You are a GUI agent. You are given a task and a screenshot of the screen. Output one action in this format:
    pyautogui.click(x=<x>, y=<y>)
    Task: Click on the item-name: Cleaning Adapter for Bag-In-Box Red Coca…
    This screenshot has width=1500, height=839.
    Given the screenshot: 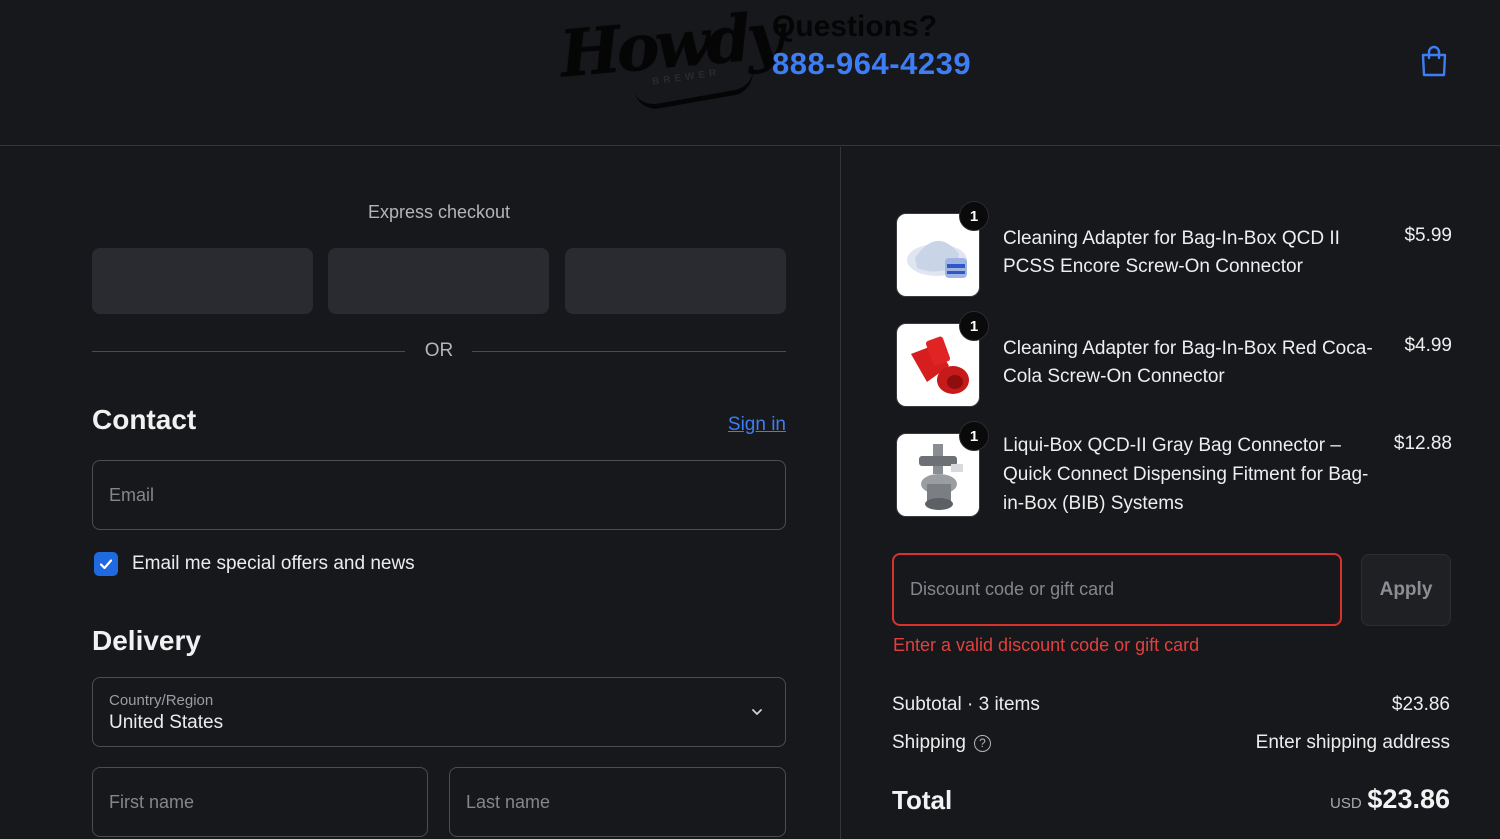 What is the action you would take?
    pyautogui.click(x=1188, y=362)
    